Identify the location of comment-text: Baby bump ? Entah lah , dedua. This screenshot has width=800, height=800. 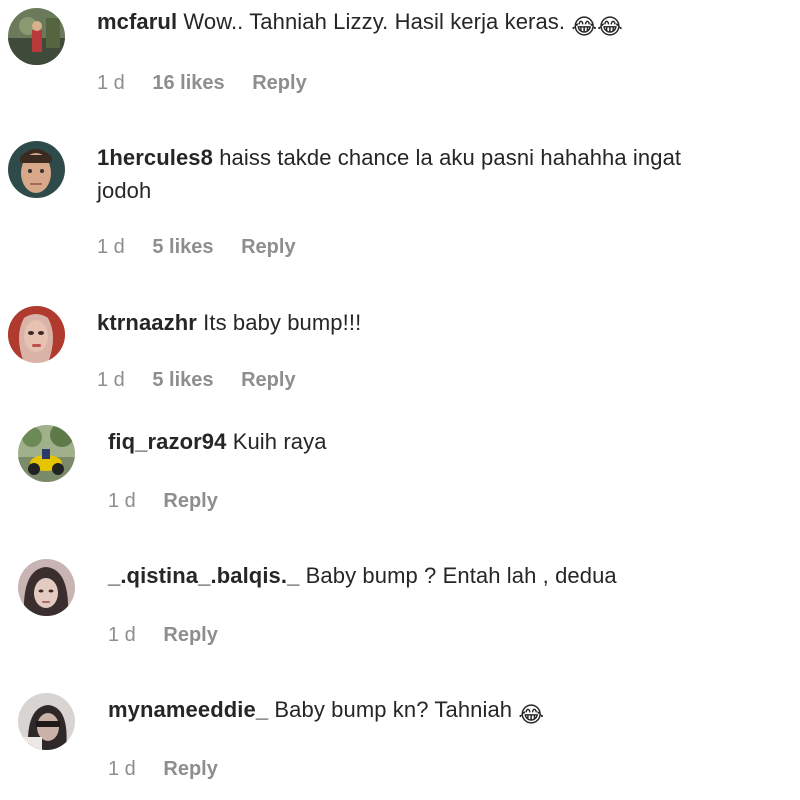
(461, 575).